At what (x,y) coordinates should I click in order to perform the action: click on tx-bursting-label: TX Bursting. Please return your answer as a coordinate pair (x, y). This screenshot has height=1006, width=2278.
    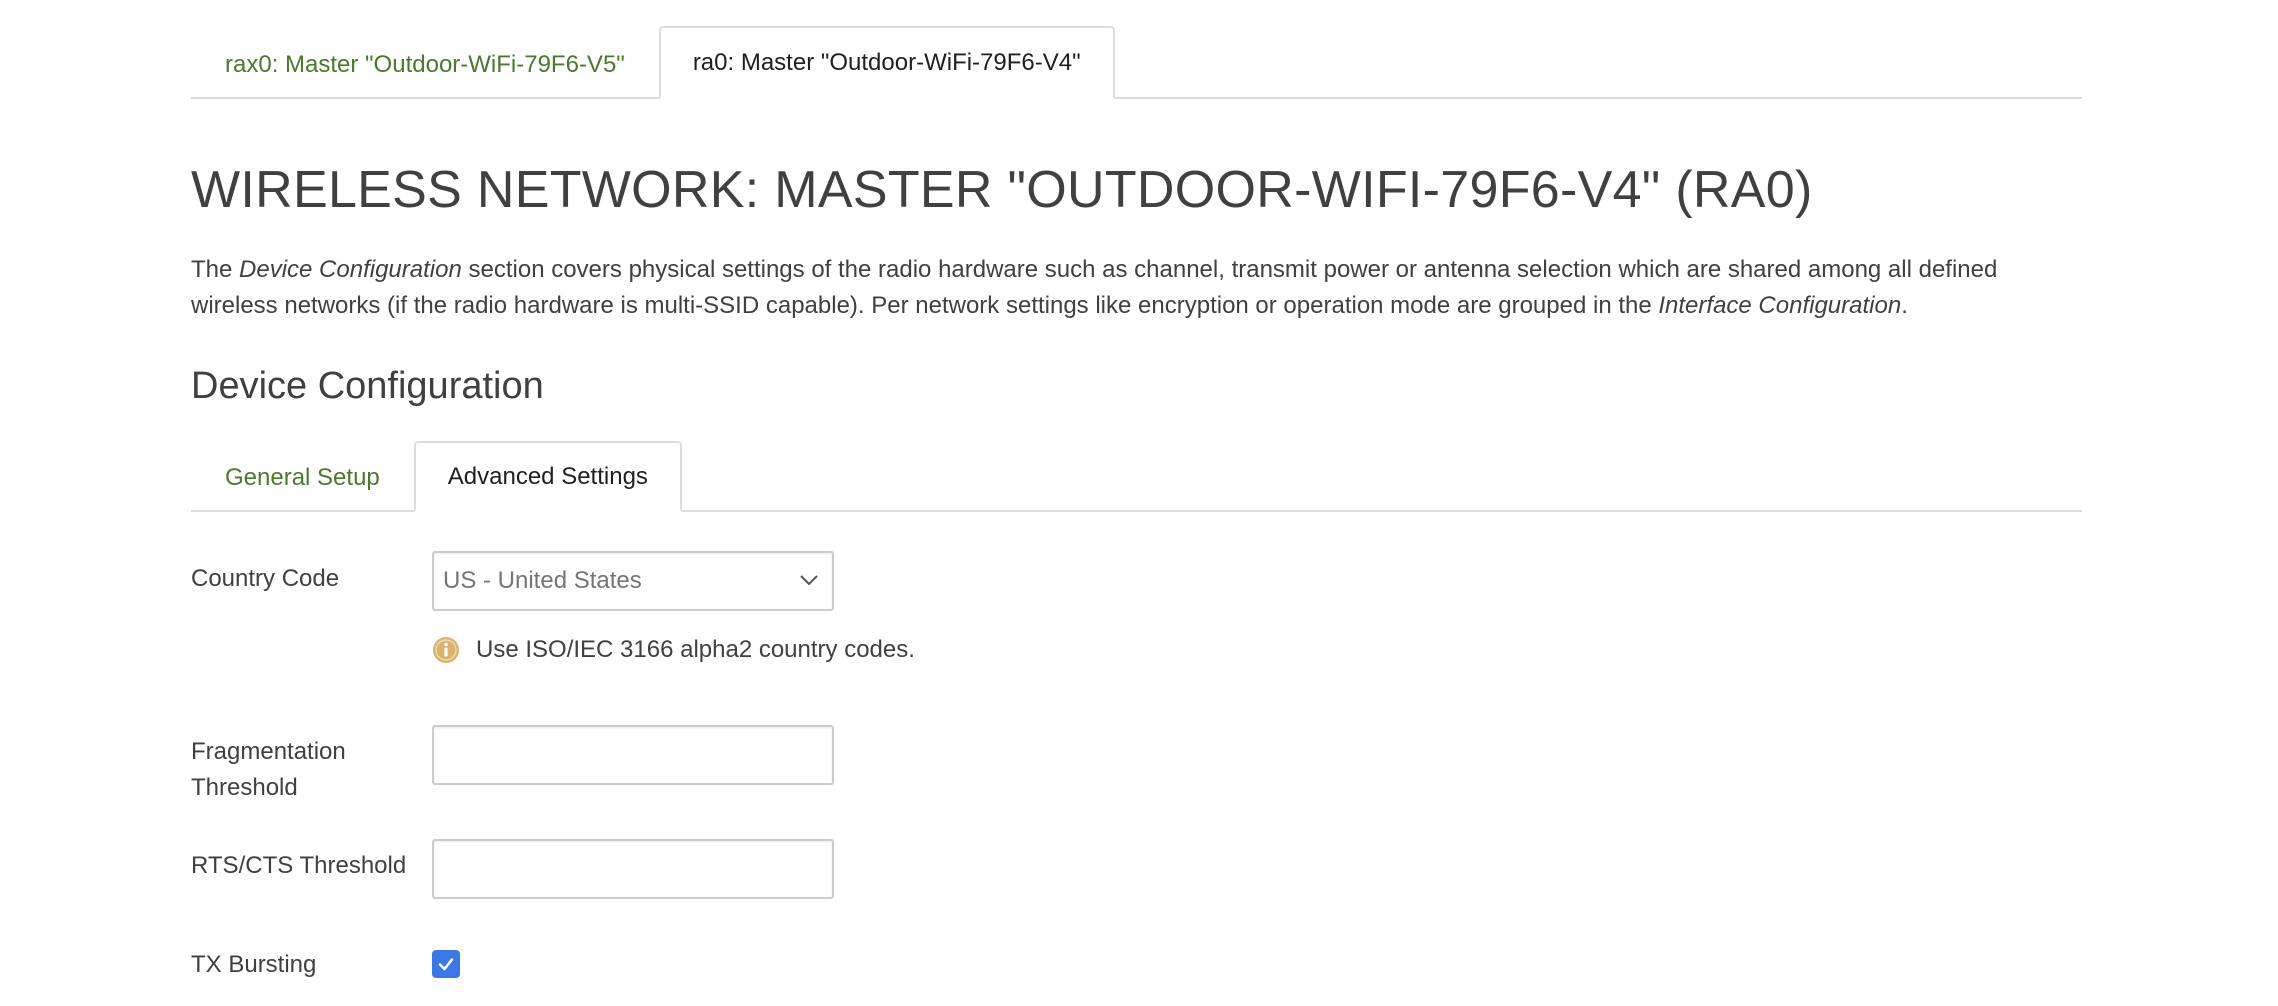
    Looking at the image, I should click on (254, 964).